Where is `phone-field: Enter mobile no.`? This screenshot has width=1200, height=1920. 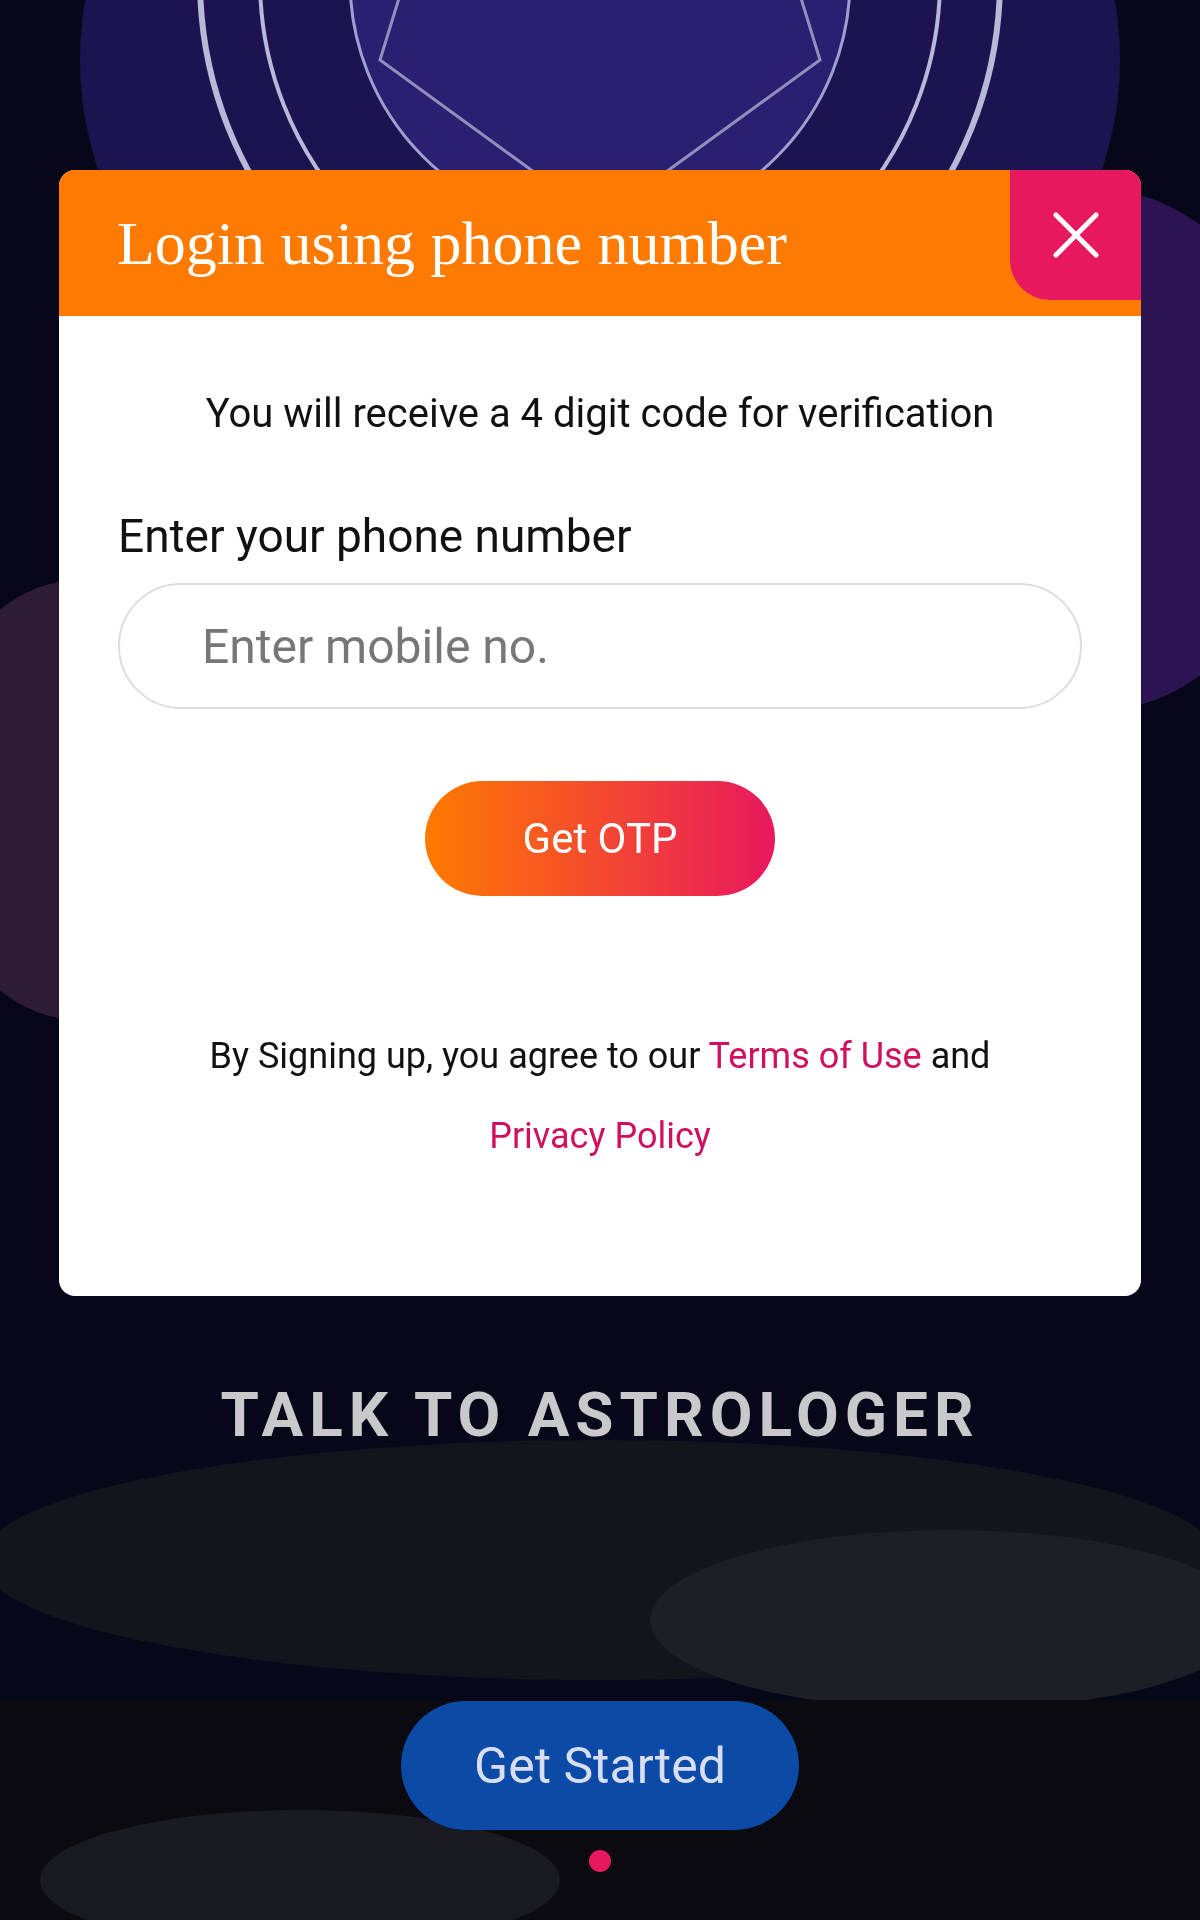 phone-field: Enter mobile no. is located at coordinates (600, 646).